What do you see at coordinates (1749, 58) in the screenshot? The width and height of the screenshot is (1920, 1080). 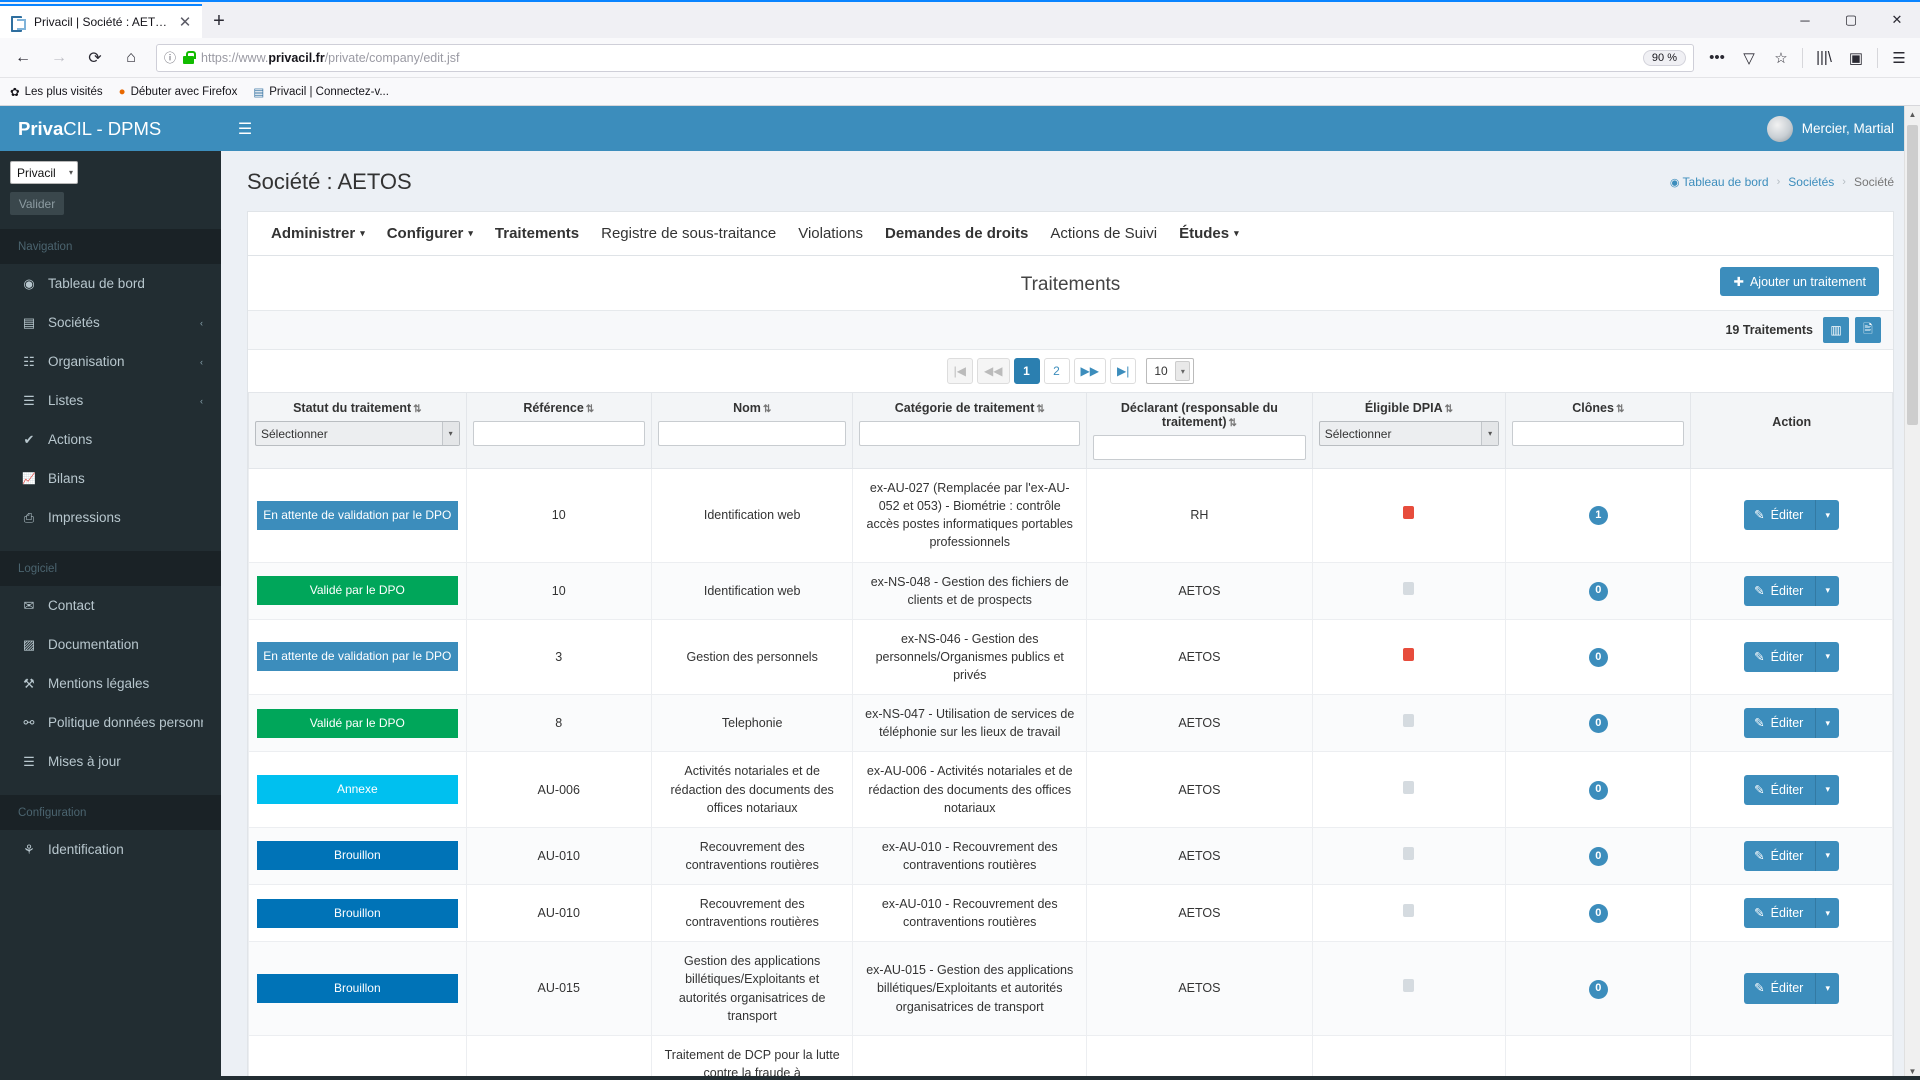 I see `pocket-icon: ▽` at bounding box center [1749, 58].